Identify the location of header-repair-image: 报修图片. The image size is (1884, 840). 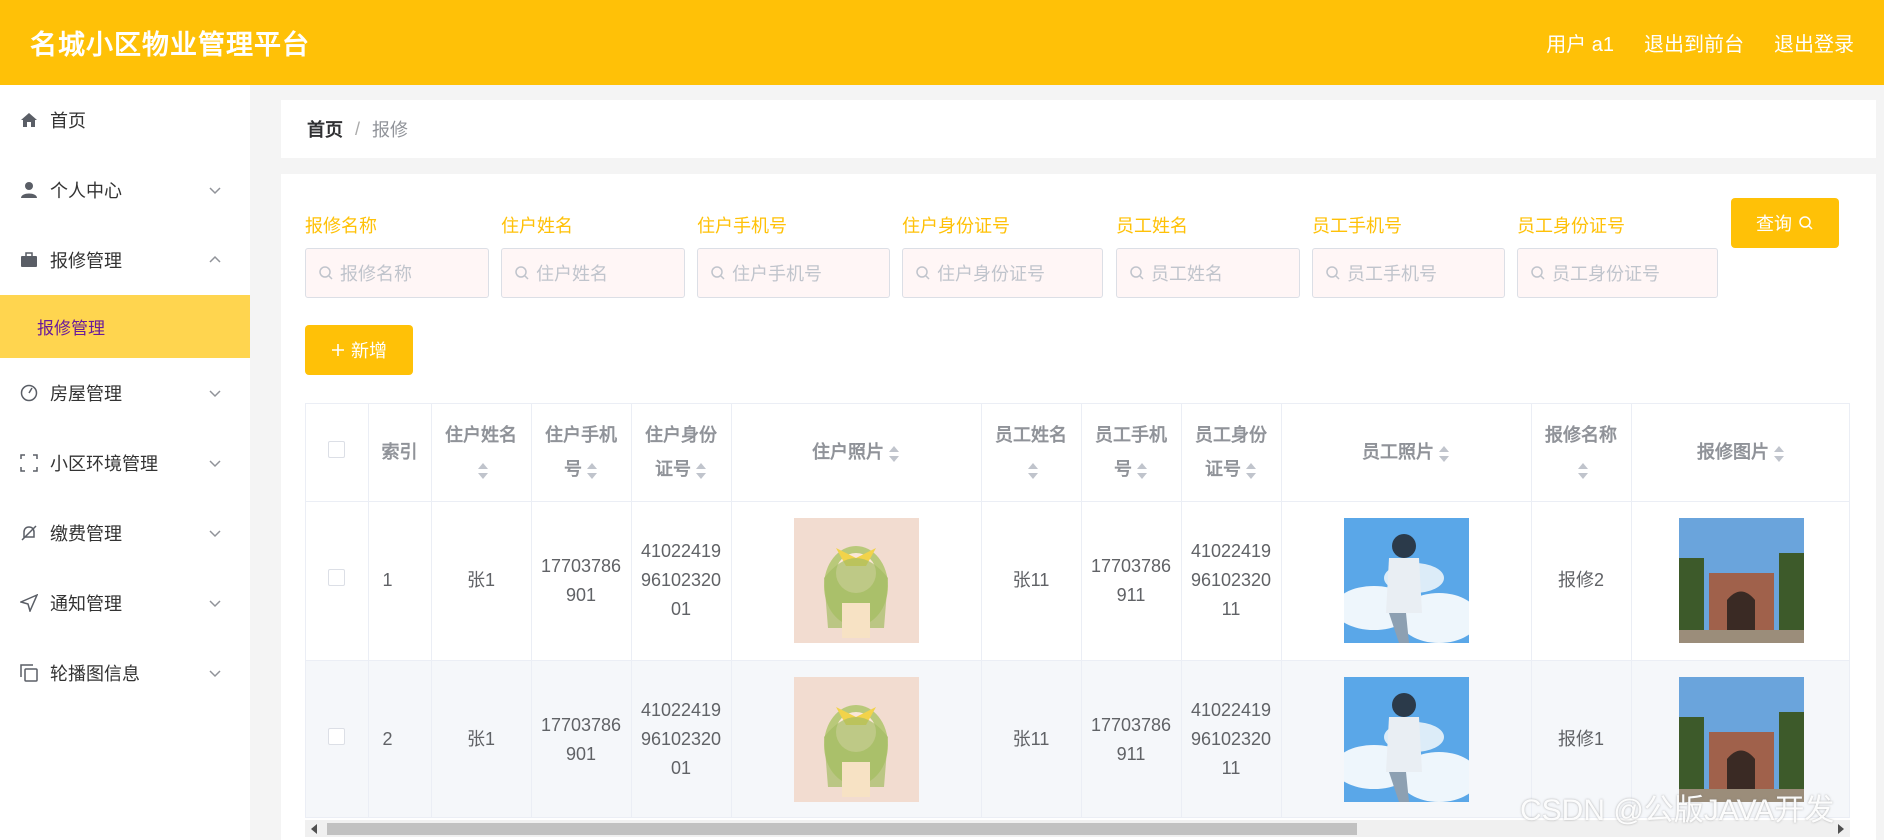
(1740, 453).